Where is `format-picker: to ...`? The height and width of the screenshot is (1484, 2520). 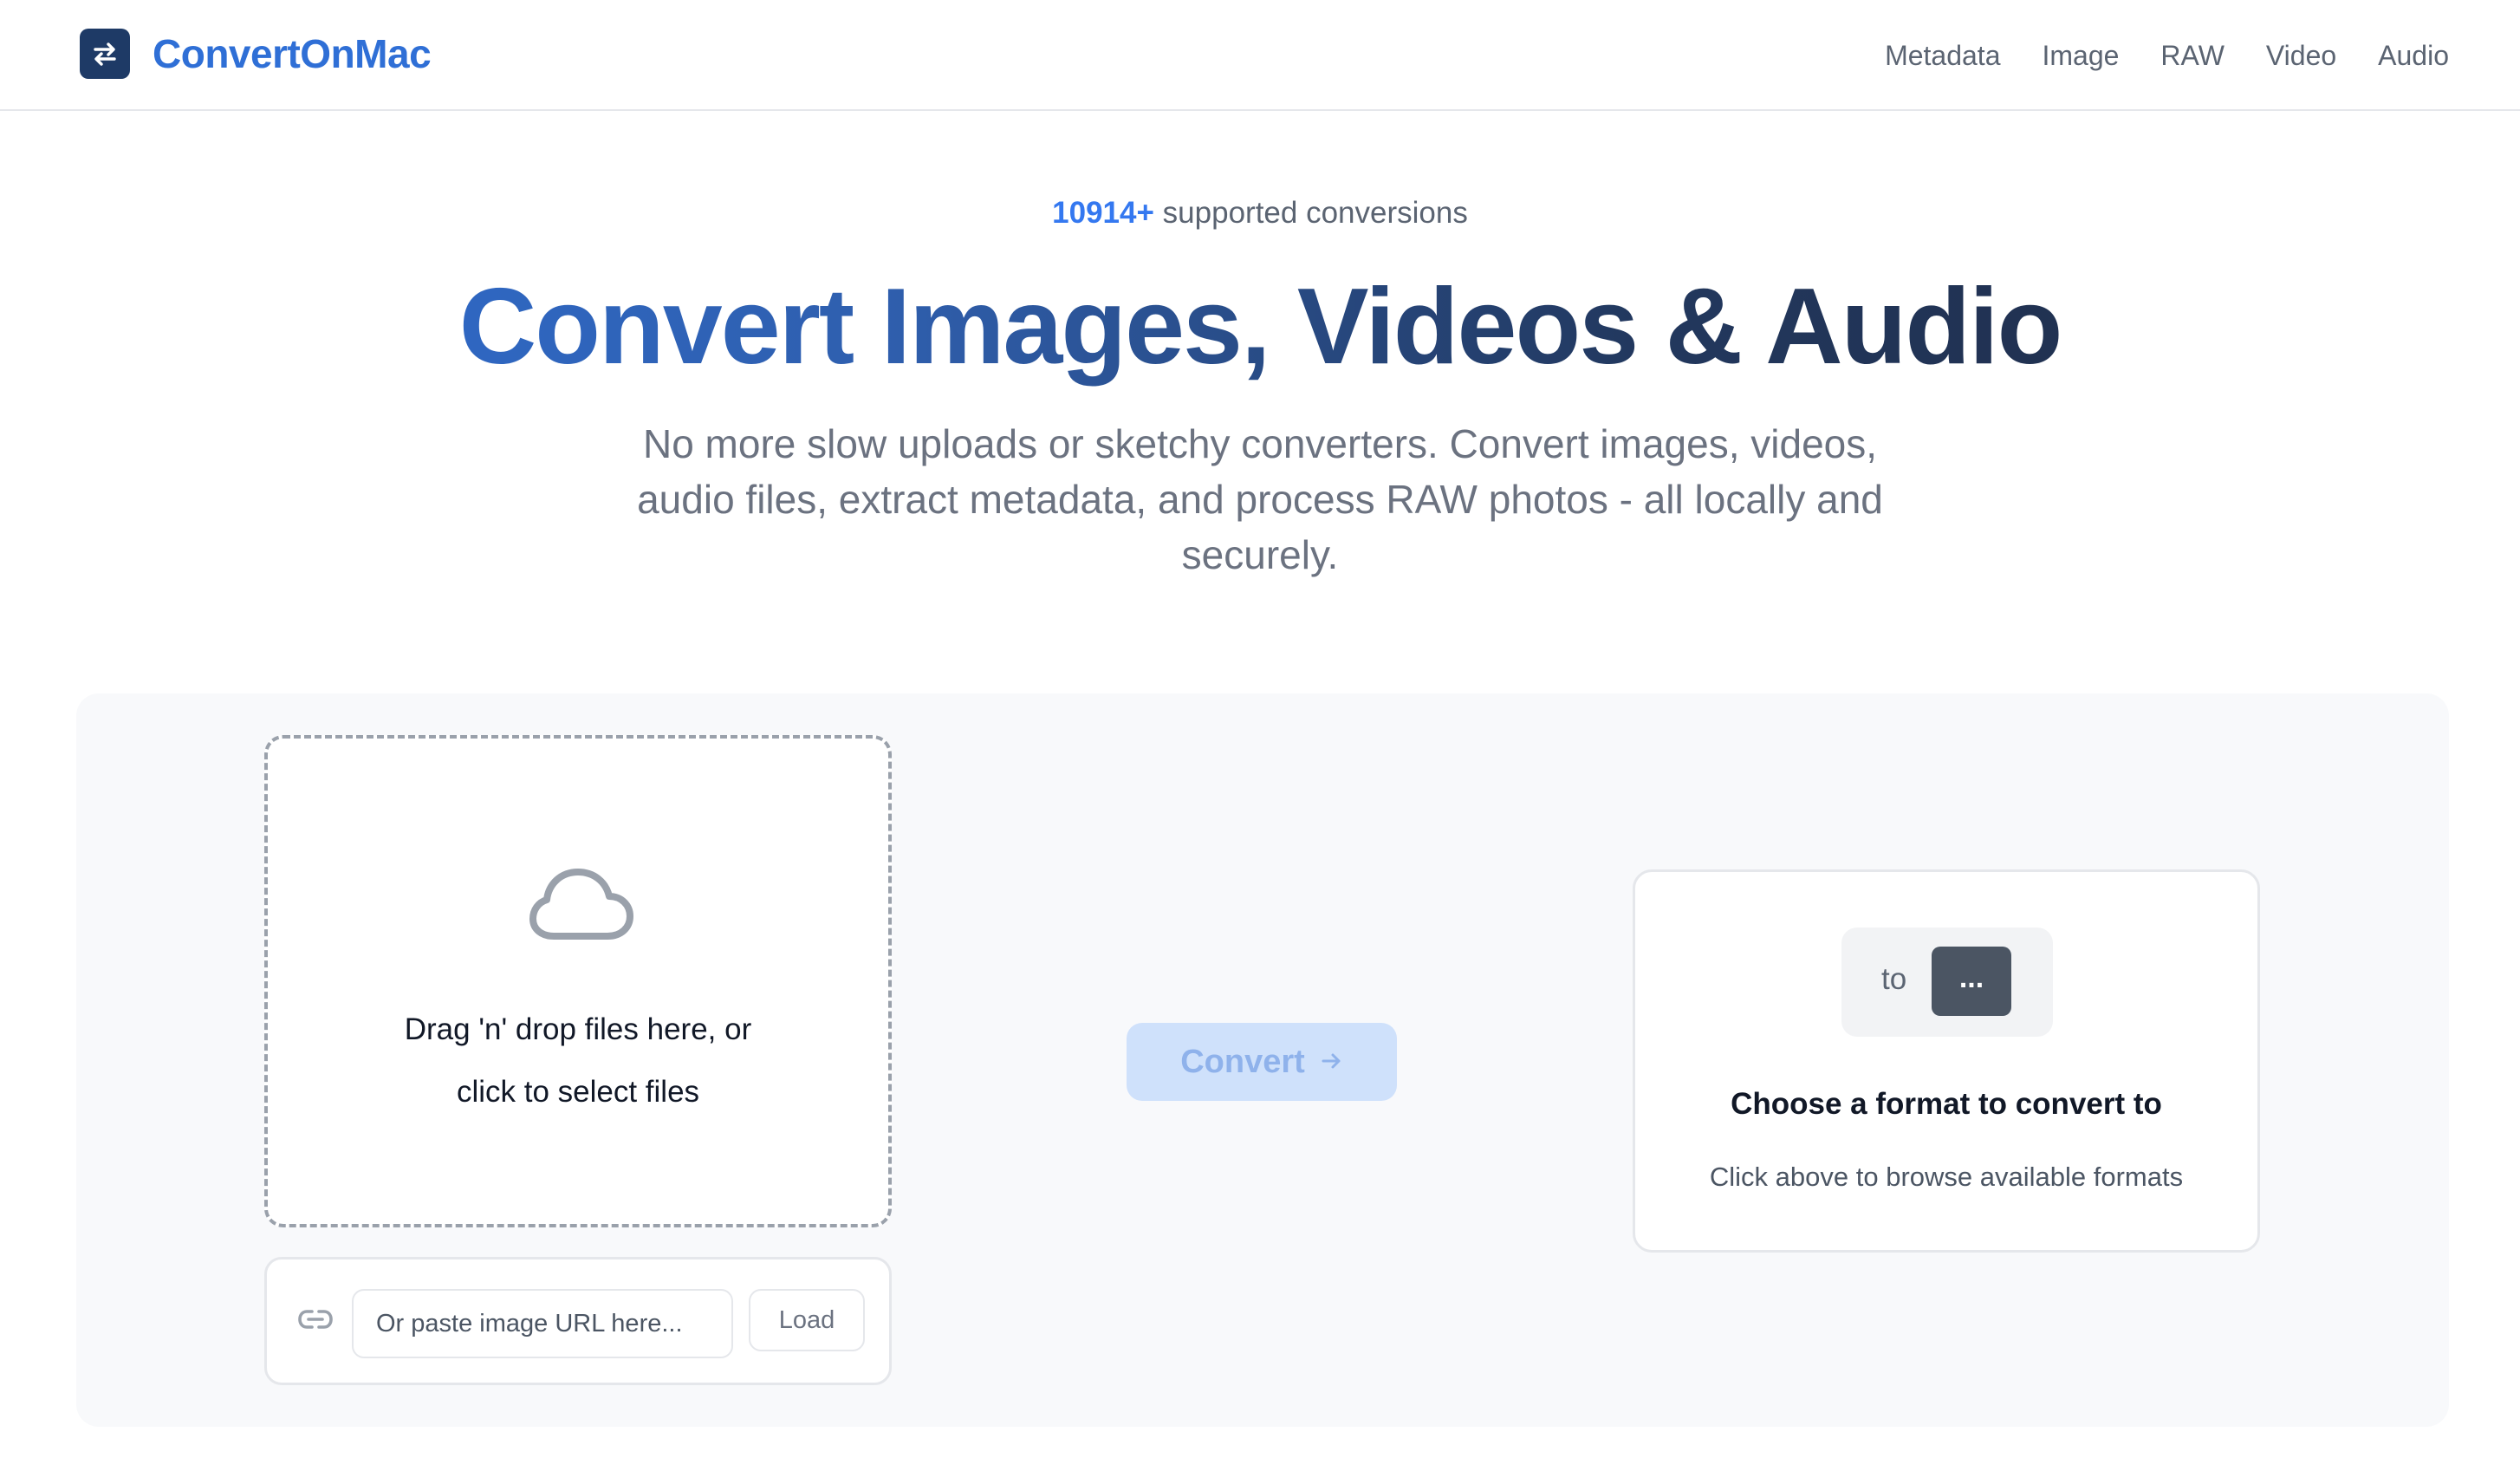
format-picker: to ... is located at coordinates (1947, 982).